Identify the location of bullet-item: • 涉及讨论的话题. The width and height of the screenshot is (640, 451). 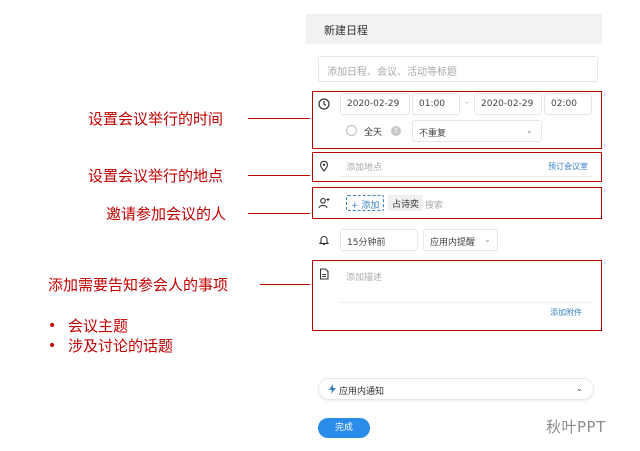
(110, 346).